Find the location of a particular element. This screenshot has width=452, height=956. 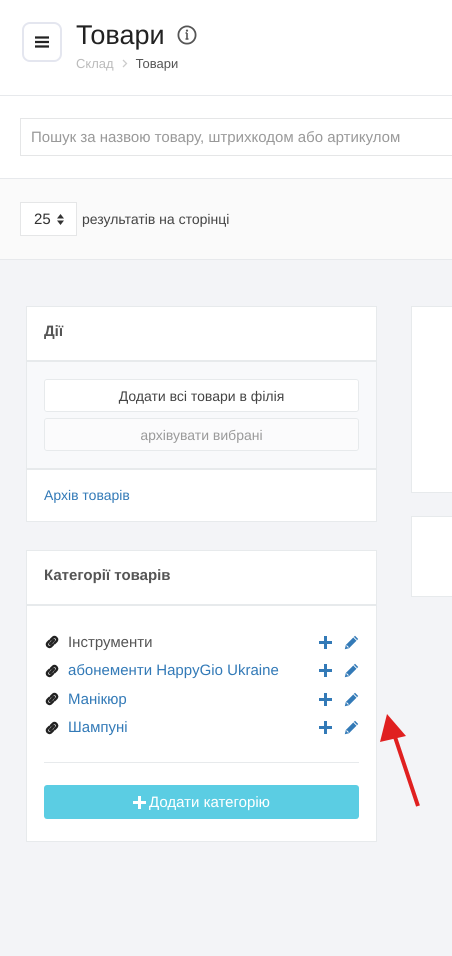

card-title: Категорії товарів is located at coordinates (107, 575).